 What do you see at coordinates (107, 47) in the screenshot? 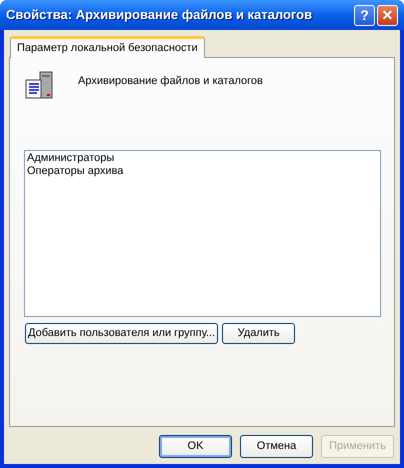
I see `tab: Параметр локальной безопасности` at bounding box center [107, 47].